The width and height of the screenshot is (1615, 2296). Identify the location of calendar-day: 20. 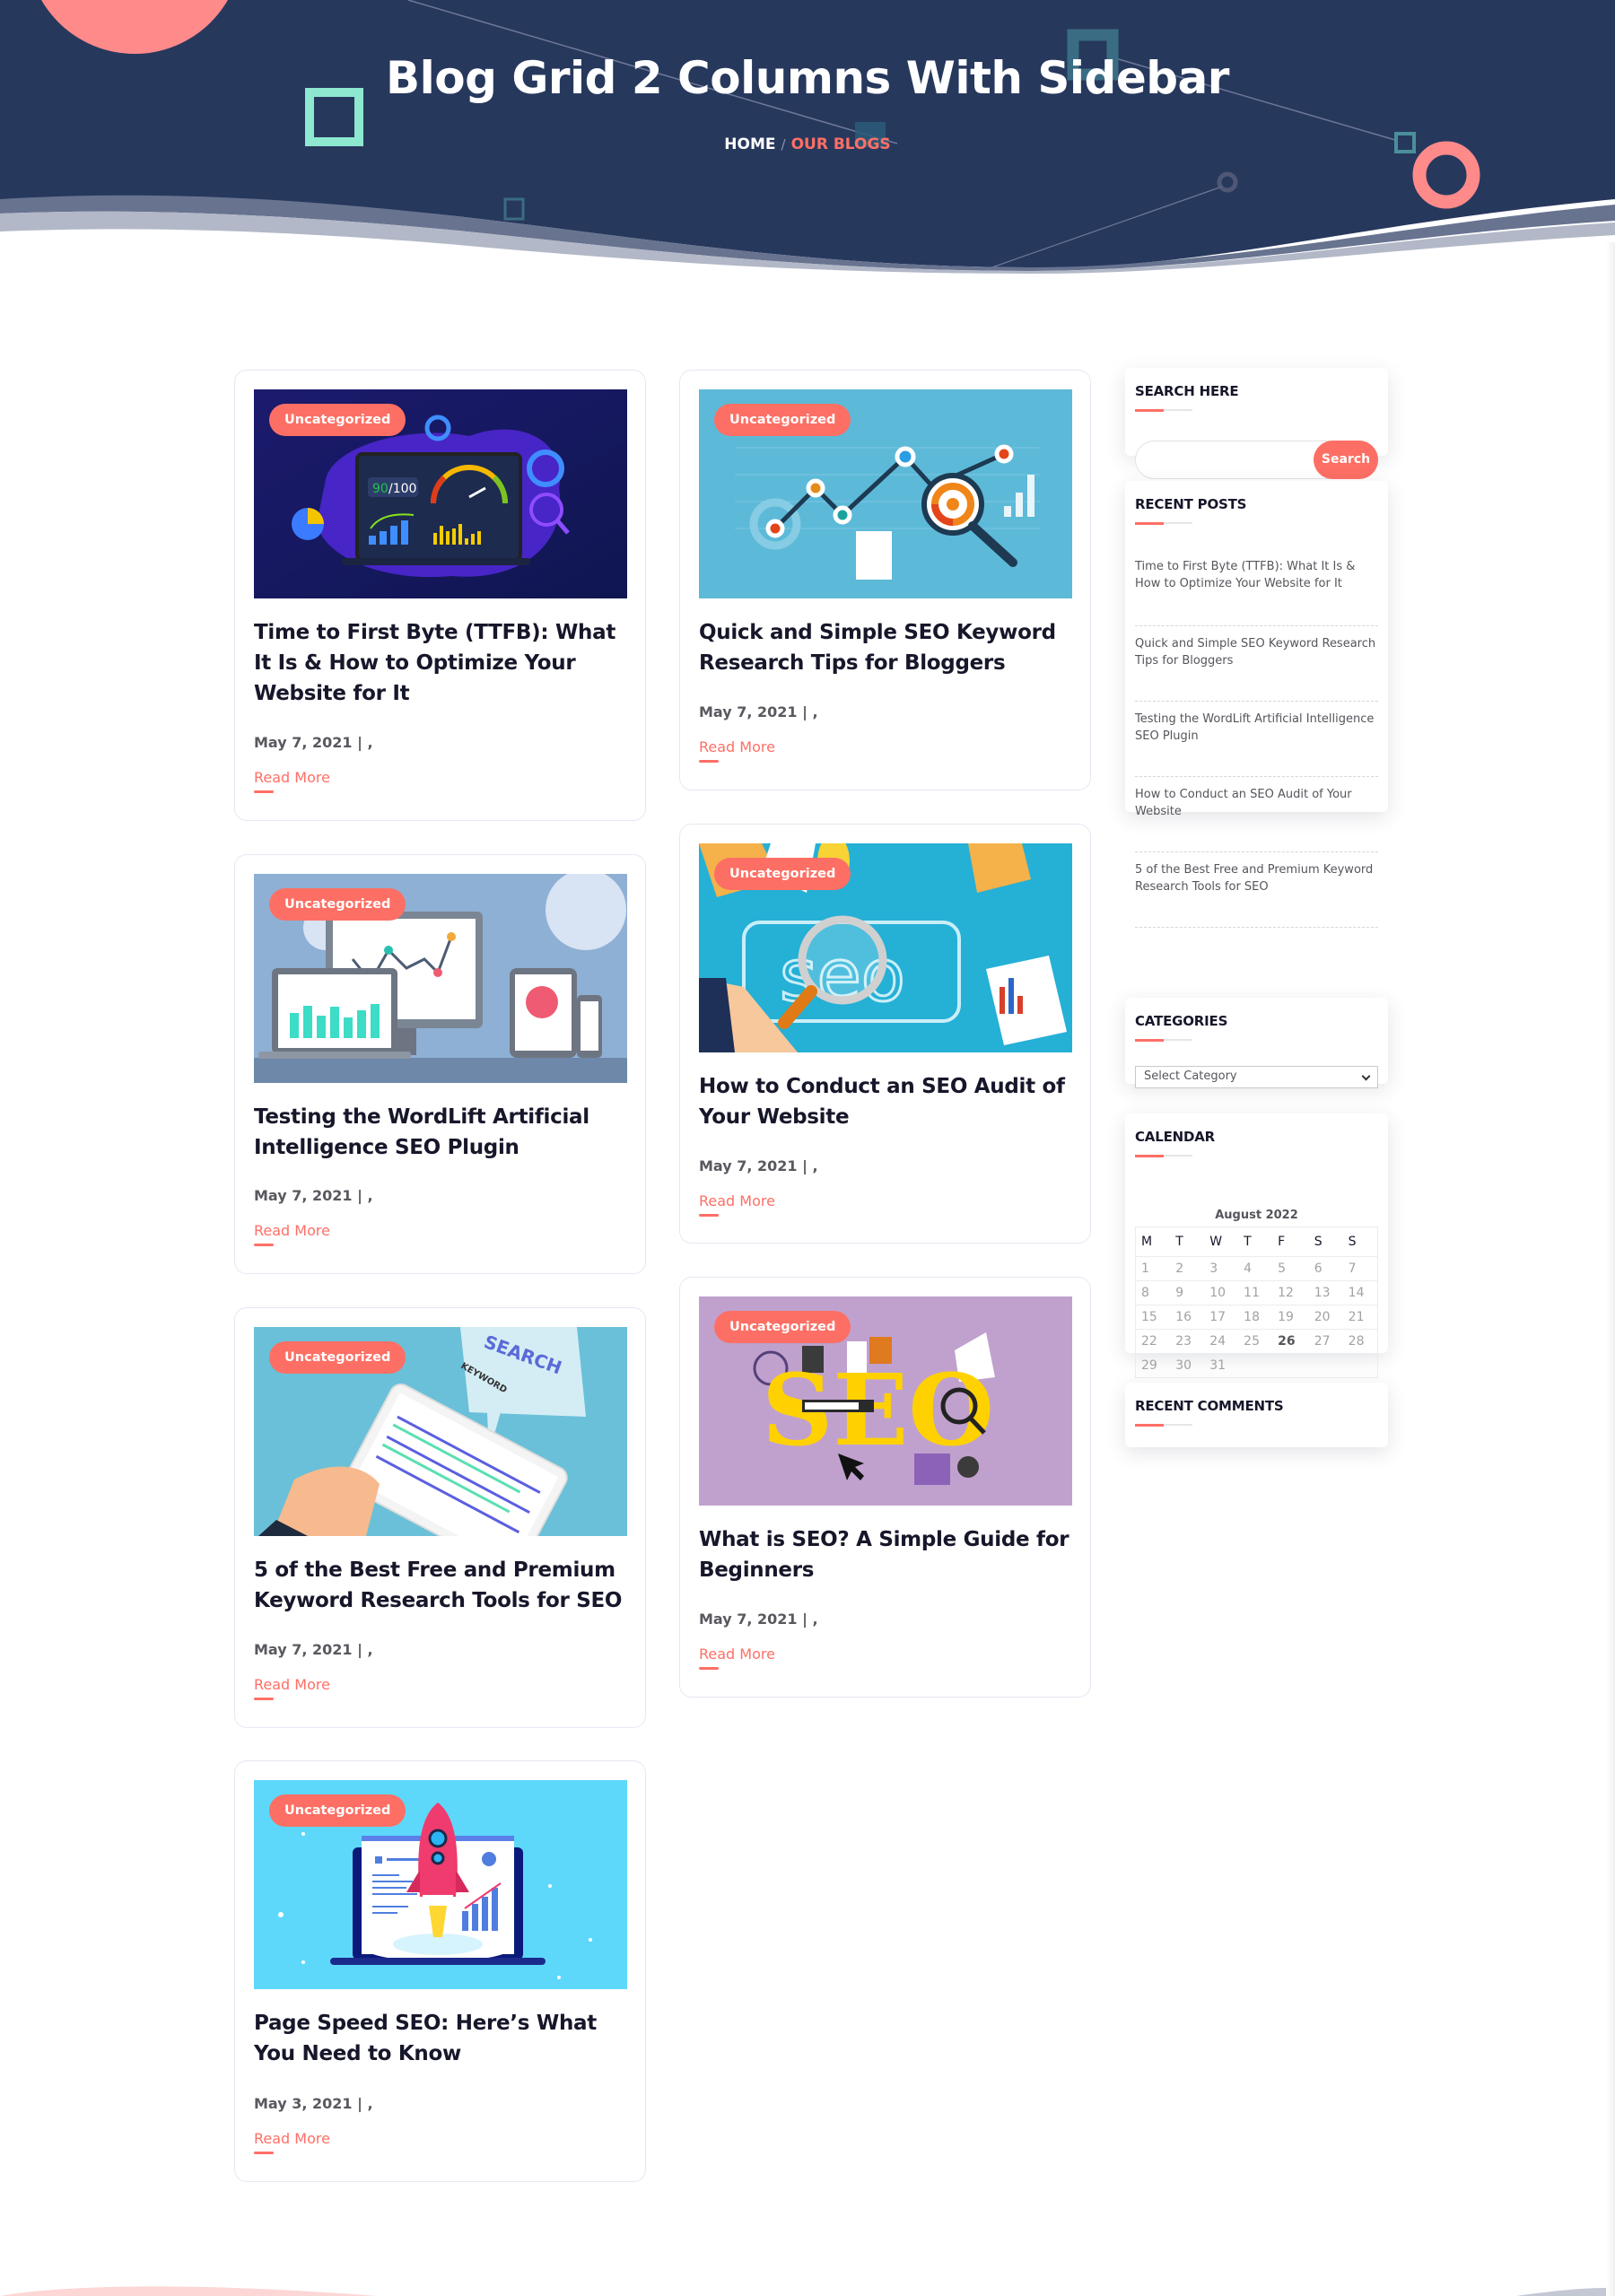
(1325, 1318).